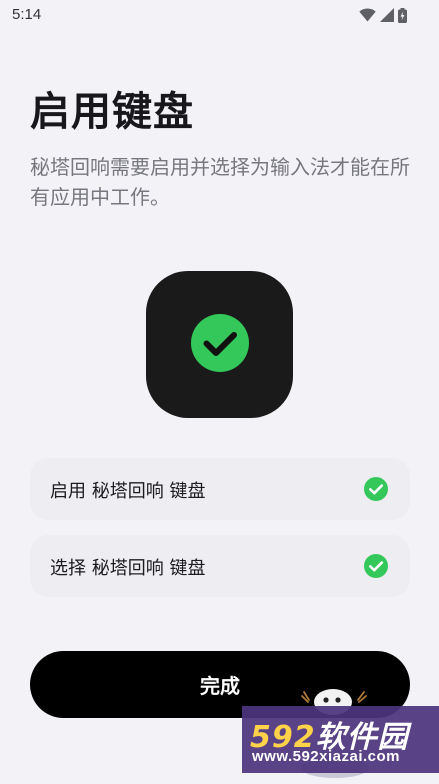 This screenshot has height=784, width=439. I want to click on battery-icon, so click(402, 15).